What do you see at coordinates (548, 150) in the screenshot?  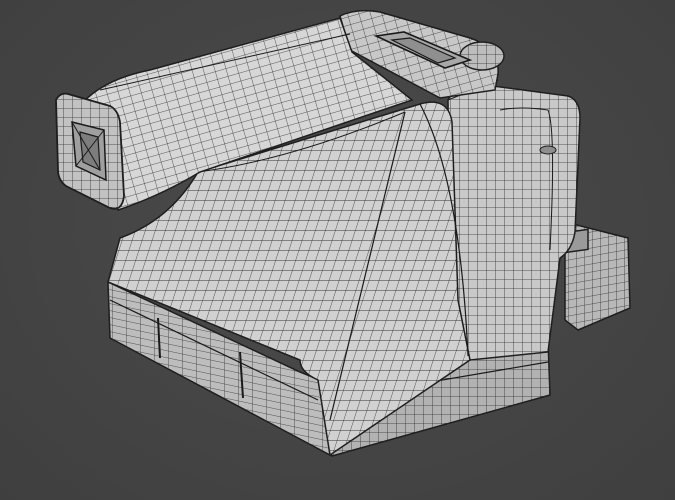 I see `sensor-hole-icon` at bounding box center [548, 150].